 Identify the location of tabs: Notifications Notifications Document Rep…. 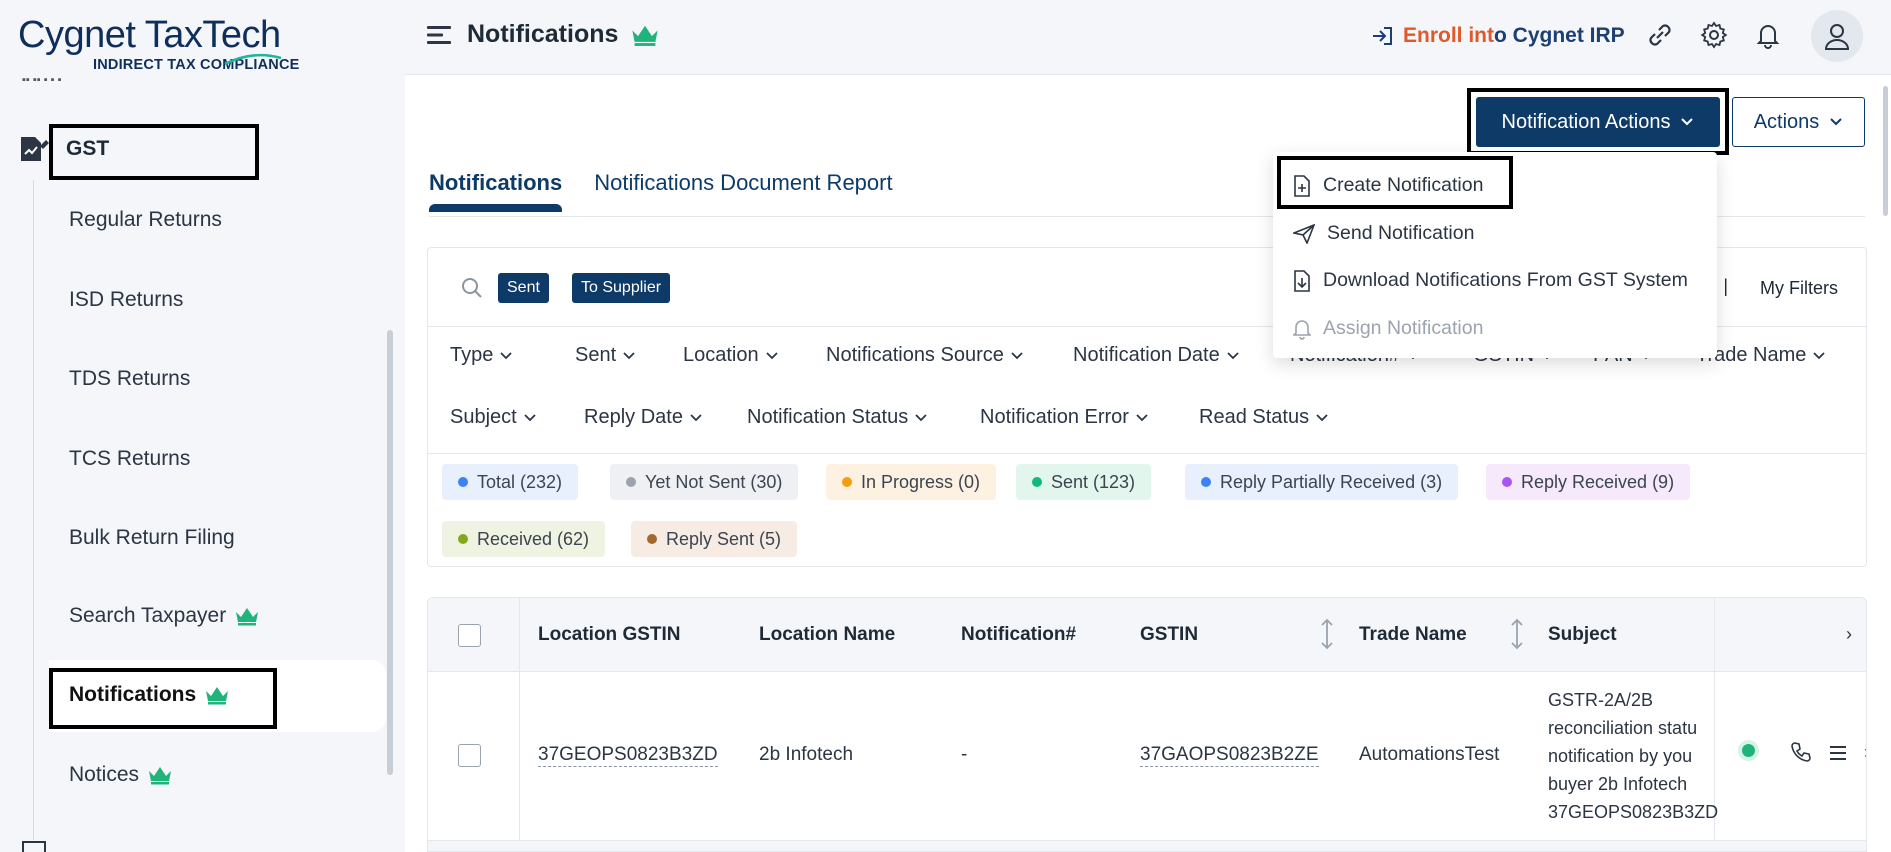
(661, 191).